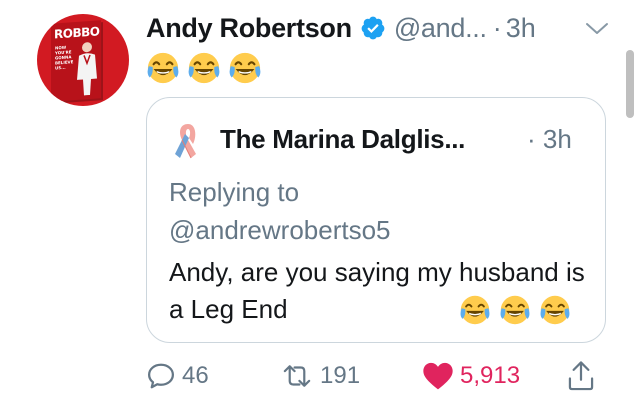 The image size is (640, 403). Describe the element at coordinates (87, 69) in the screenshot. I see `book-person-figure` at that location.